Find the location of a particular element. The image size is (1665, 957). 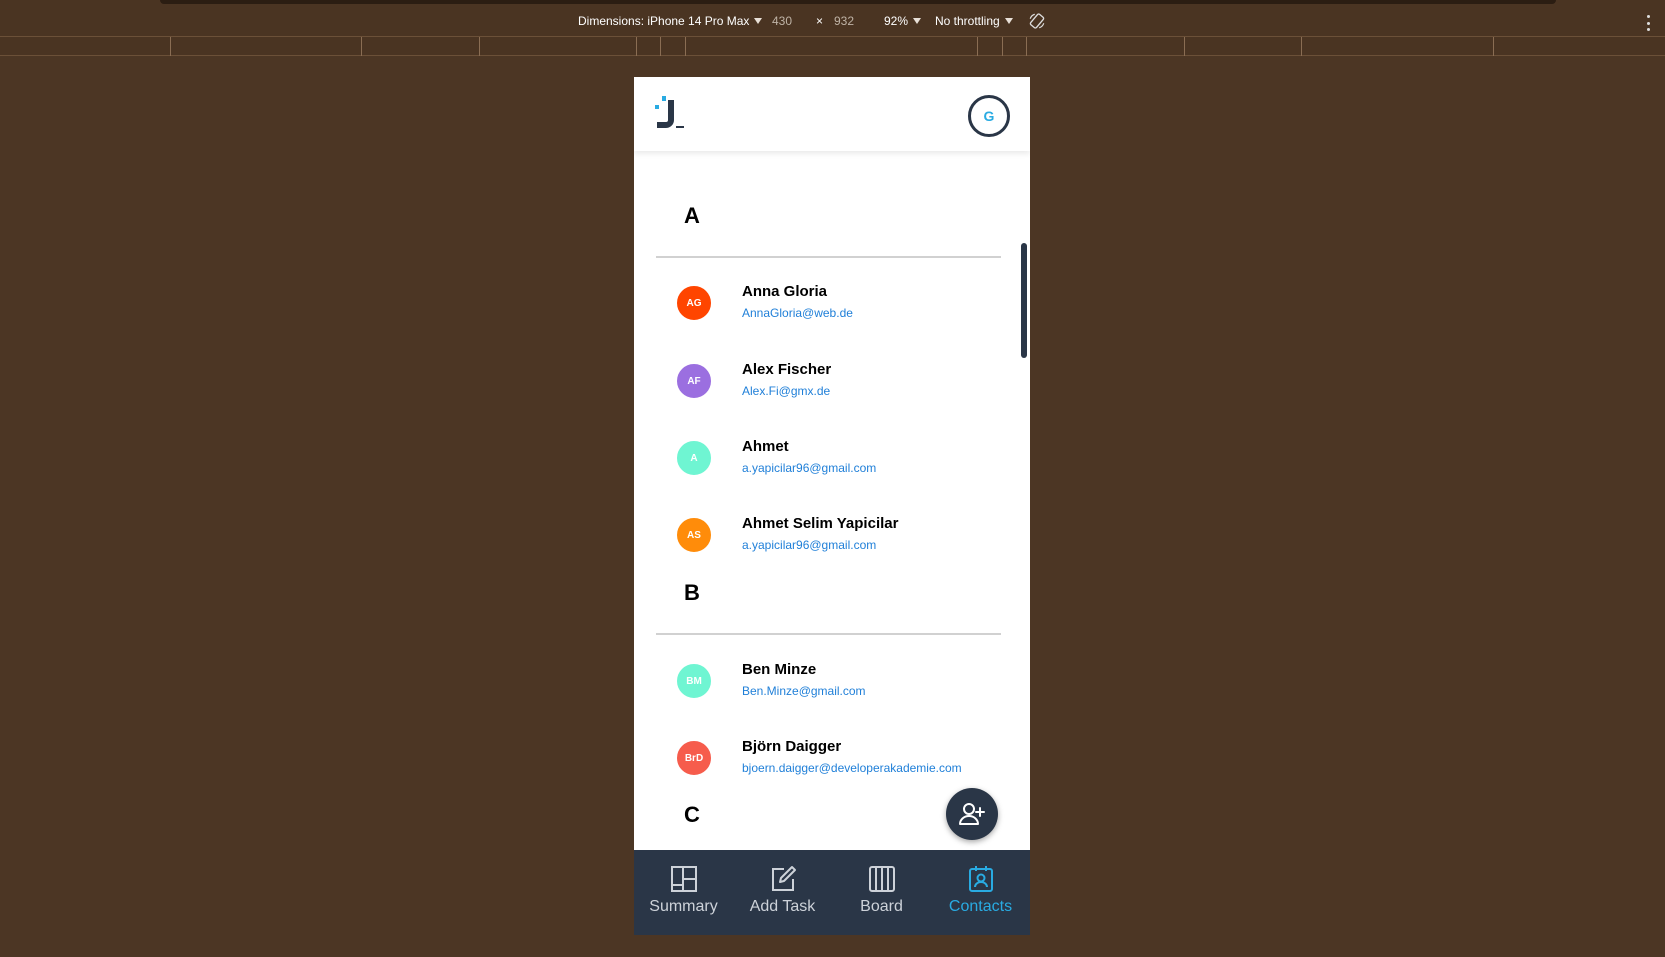

contact-name: Anna Gloria is located at coordinates (785, 291).